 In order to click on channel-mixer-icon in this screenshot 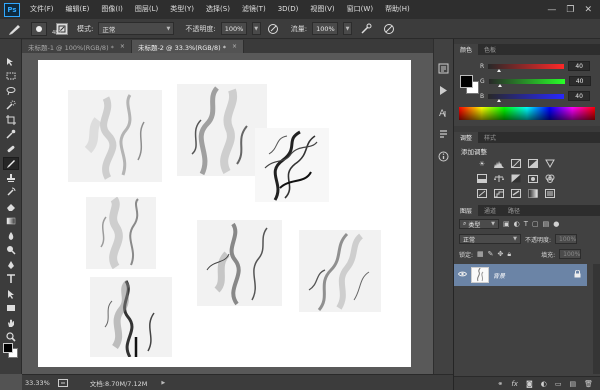, I will do `click(550, 178)`.